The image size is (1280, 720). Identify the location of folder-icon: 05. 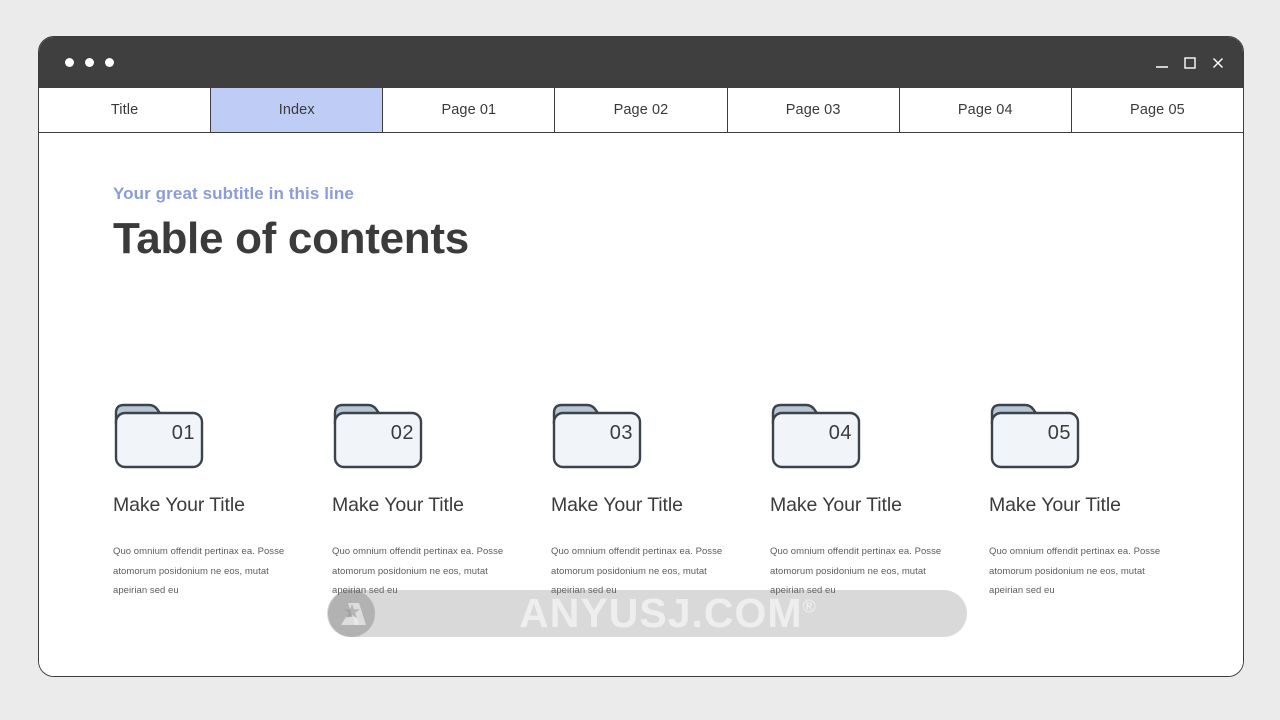
(1035, 435).